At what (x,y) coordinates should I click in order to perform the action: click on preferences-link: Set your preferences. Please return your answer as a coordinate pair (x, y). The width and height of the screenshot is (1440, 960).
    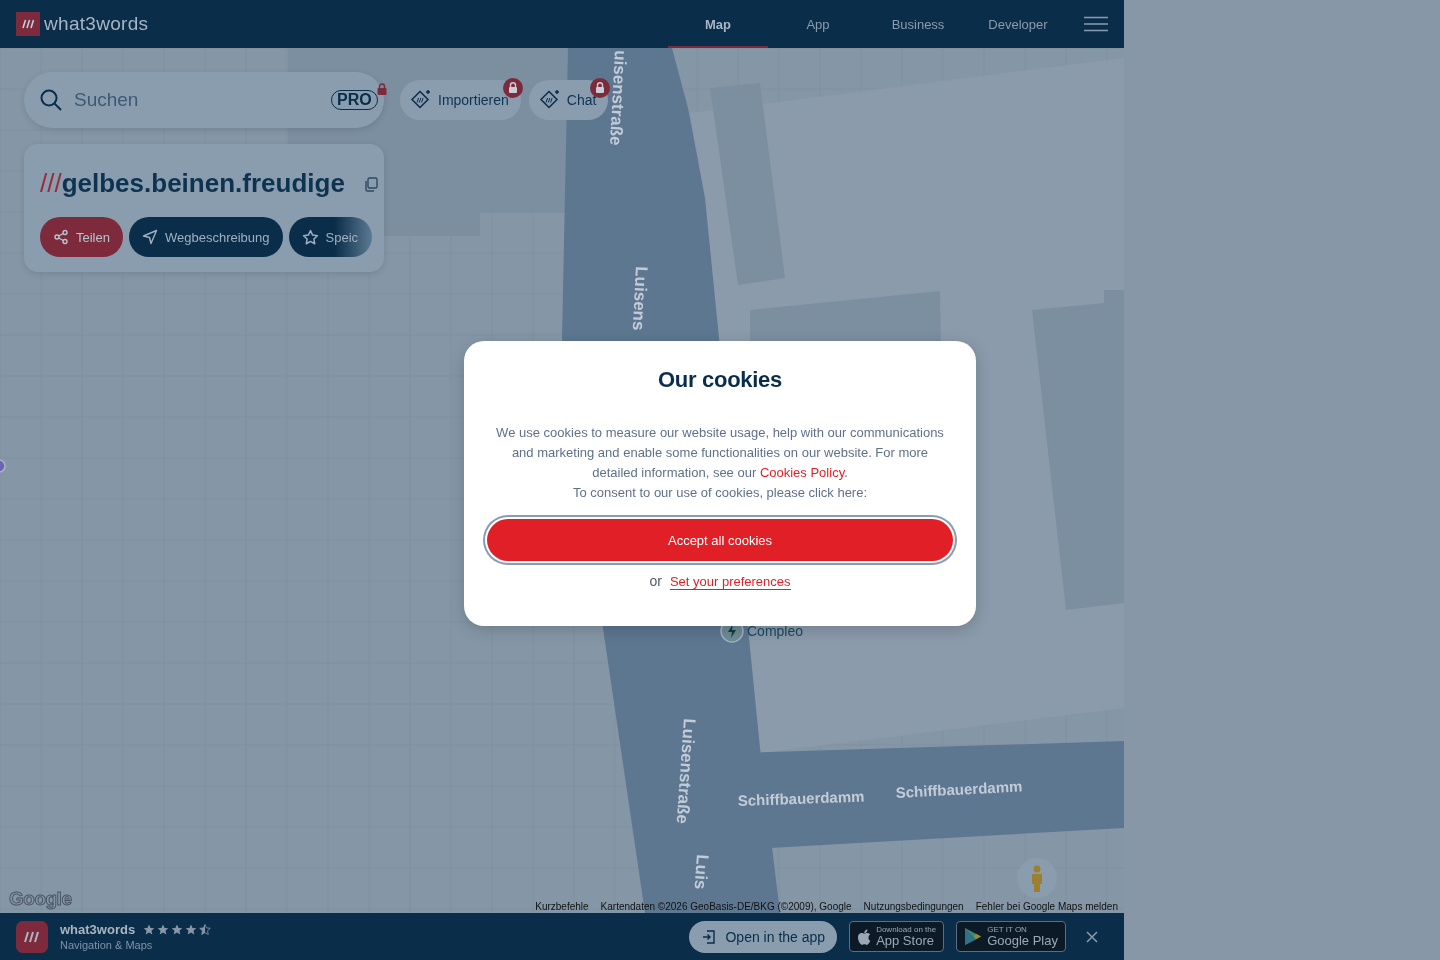
    Looking at the image, I should click on (730, 582).